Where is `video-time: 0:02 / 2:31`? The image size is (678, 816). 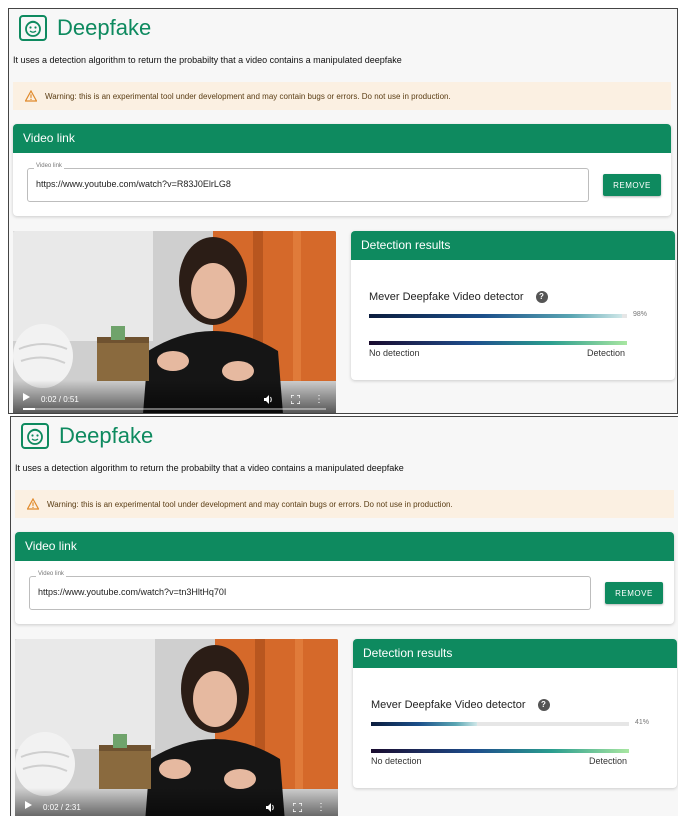 video-time: 0:02 / 2:31 is located at coordinates (62, 807).